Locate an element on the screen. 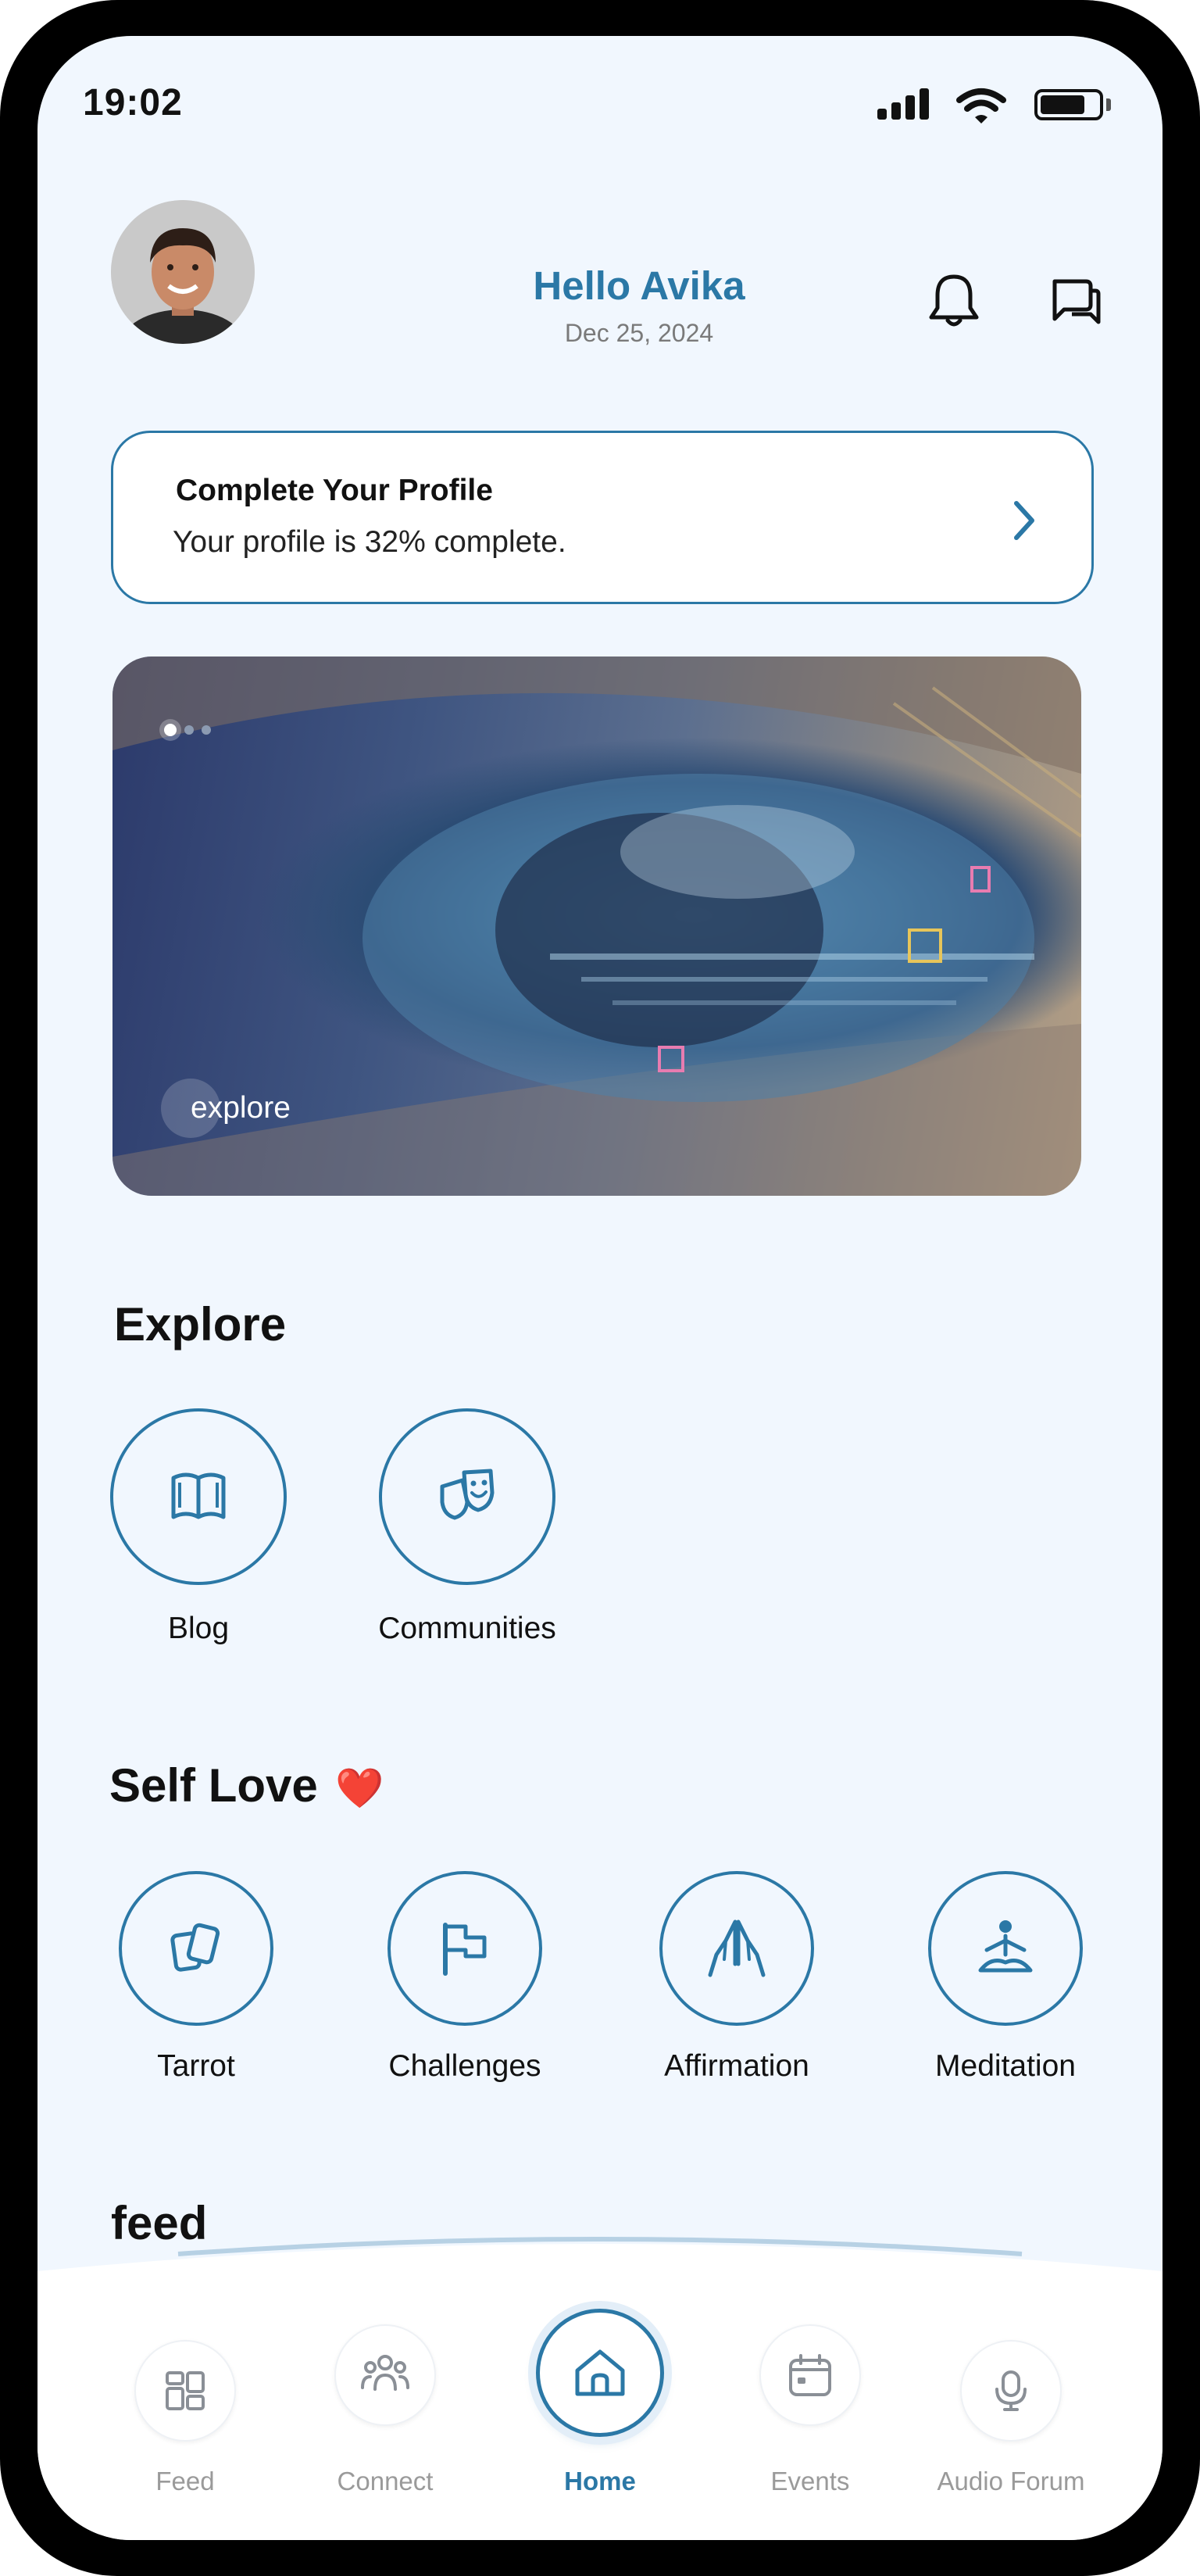 This screenshot has width=1200, height=2576. carousel-indicator is located at coordinates (187, 730).